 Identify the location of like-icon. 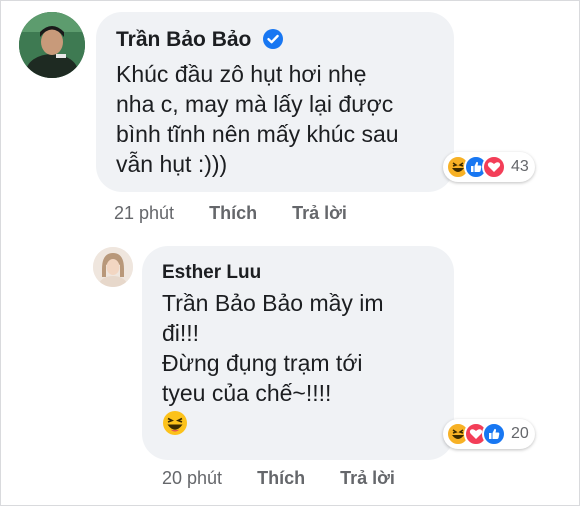
(494, 434).